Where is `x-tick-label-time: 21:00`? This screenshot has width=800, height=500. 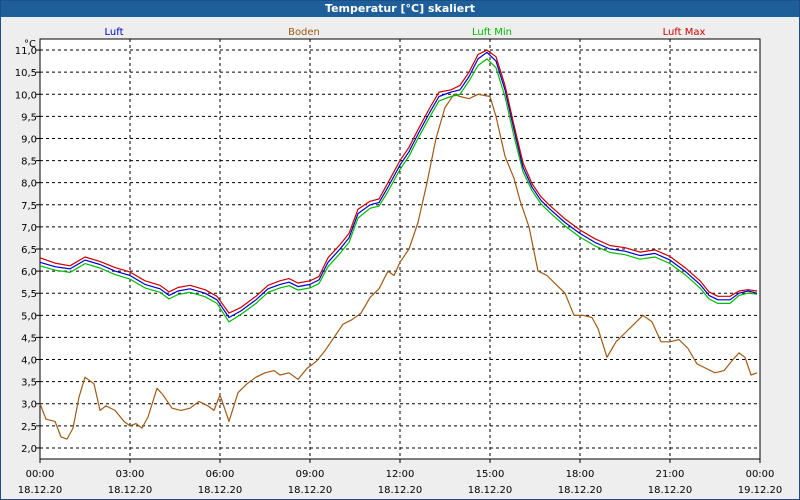 x-tick-label-time: 21:00 is located at coordinates (670, 474).